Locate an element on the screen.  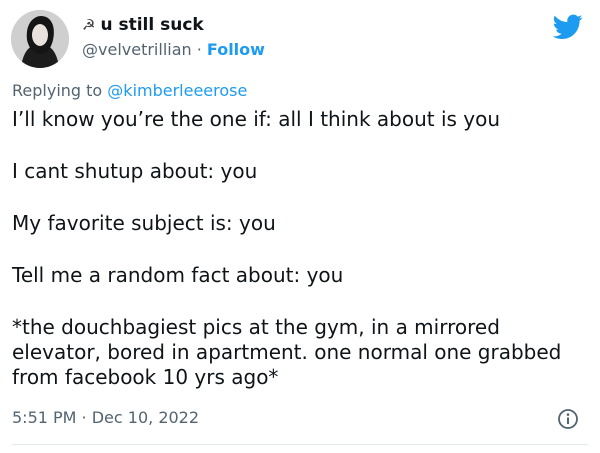
hammer-sickle-icon: ☭ is located at coordinates (89, 24).